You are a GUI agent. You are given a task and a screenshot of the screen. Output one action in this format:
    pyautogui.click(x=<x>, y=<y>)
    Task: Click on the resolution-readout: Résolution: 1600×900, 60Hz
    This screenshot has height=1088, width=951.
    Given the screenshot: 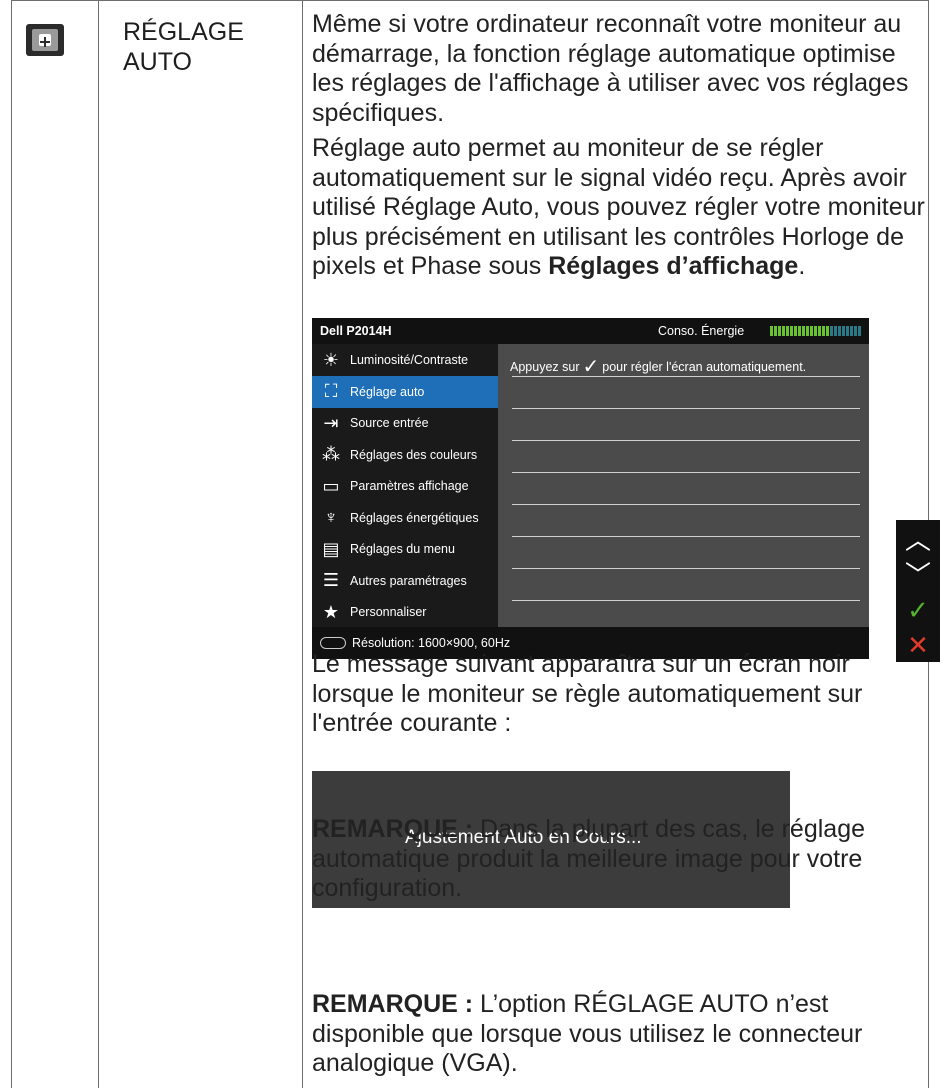 What is the action you would take?
    pyautogui.click(x=431, y=643)
    